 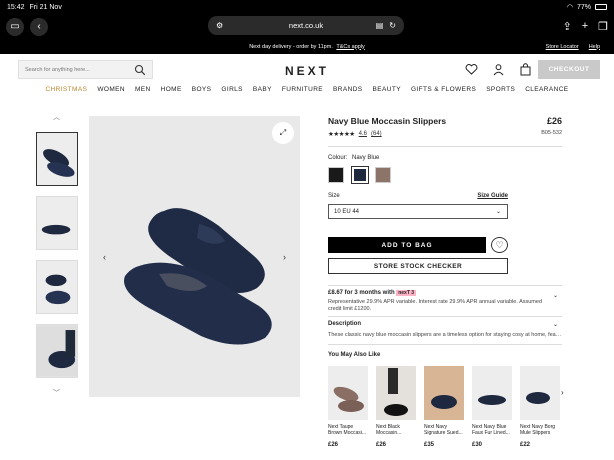 I want to click on store-locator-link: Store Locator, so click(x=562, y=47).